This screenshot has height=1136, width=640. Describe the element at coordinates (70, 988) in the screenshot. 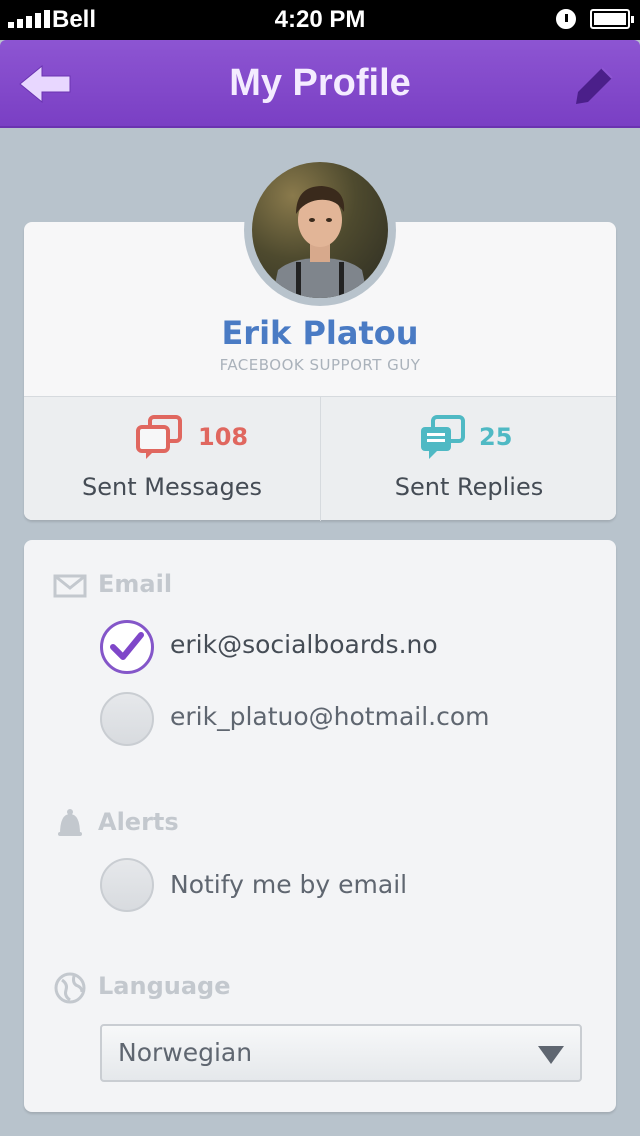

I see `globe-icon` at that location.